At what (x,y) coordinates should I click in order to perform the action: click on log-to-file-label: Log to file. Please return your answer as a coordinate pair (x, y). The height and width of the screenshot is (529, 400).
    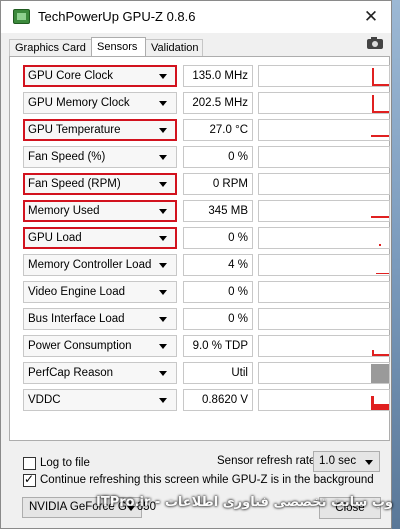
    Looking at the image, I should click on (65, 463).